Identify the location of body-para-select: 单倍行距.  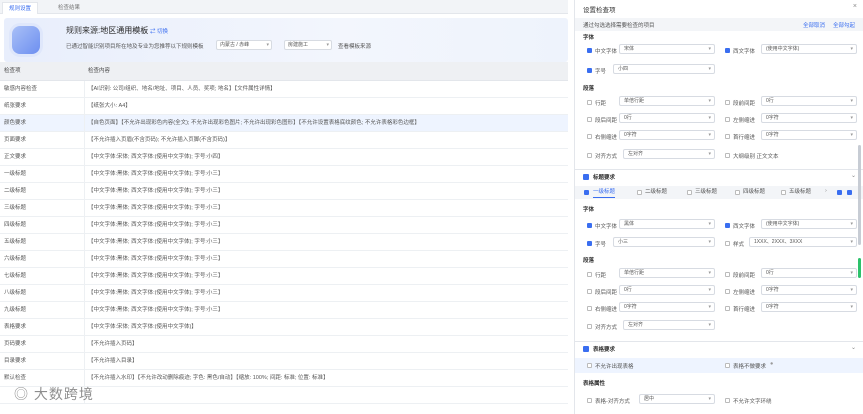
(667, 101).